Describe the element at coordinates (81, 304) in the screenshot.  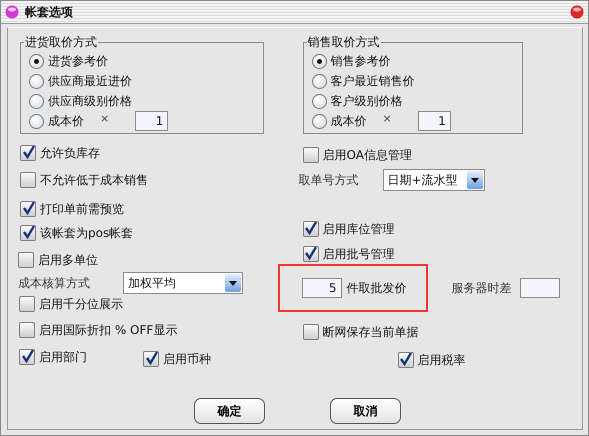
I see `checkbox-label: 启用千分位展示` at that location.